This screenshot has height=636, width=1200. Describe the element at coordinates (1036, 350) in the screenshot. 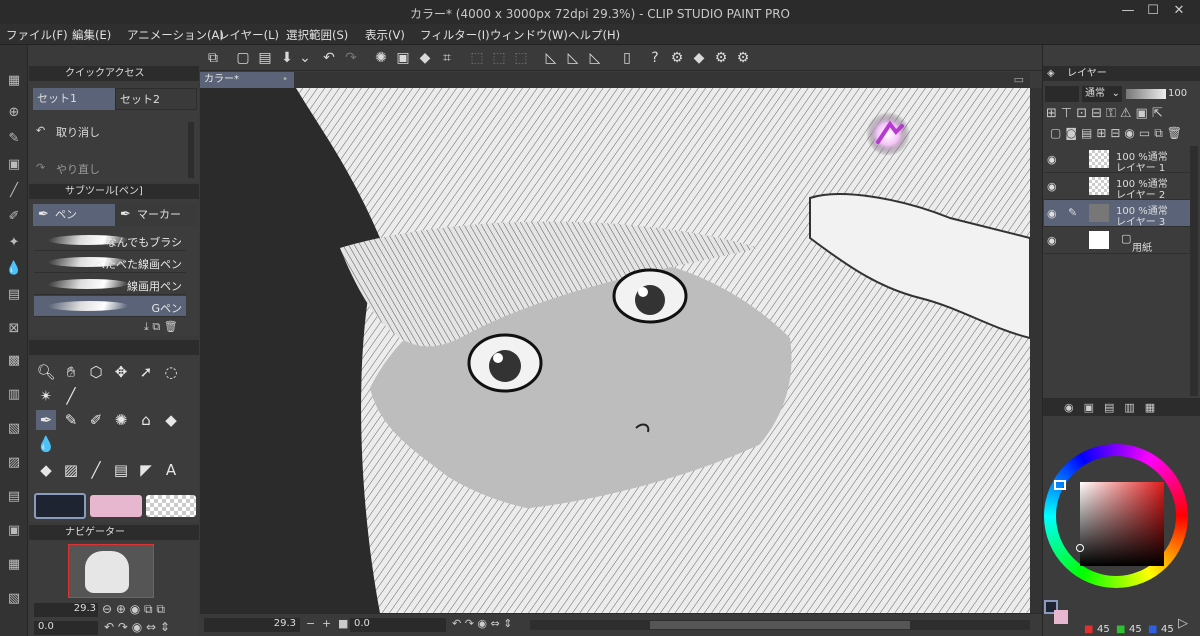

I see `canvas-vertical-scrollbar` at that location.